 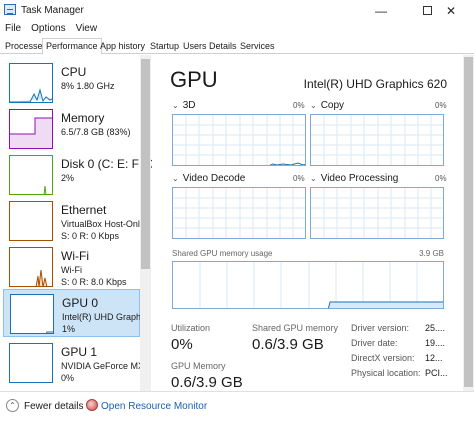 I want to click on menu-file: File, so click(x=13, y=29).